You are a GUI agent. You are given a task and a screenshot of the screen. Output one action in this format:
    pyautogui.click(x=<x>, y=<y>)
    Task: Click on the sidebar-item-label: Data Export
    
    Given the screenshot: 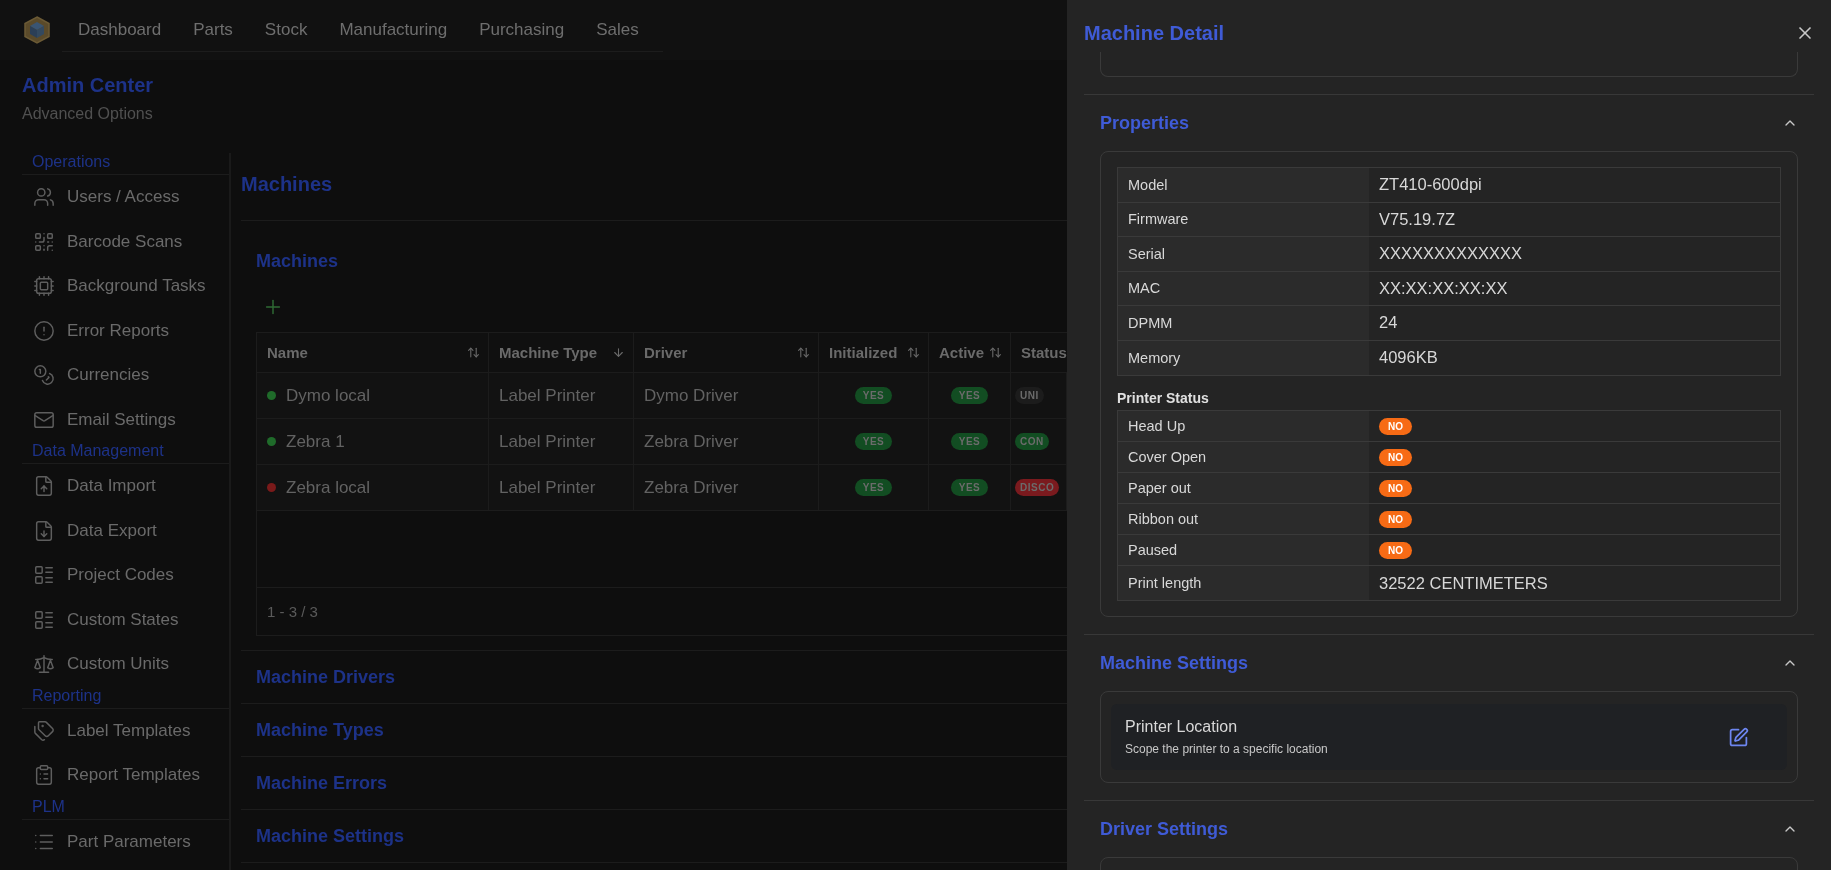 What is the action you would take?
    pyautogui.click(x=112, y=530)
    